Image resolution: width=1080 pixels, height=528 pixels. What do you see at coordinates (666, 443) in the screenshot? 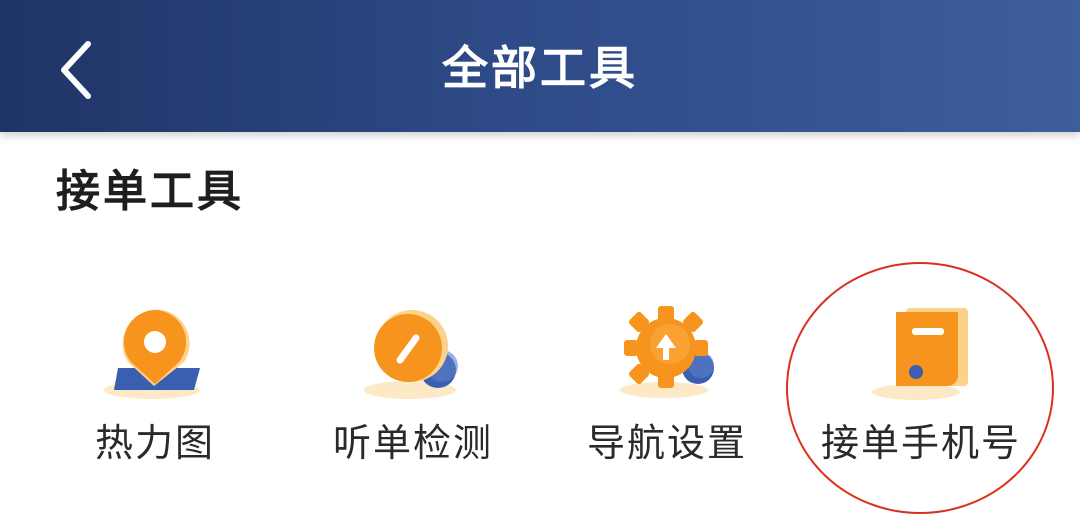
I see `tool-label: 导航设置` at bounding box center [666, 443].